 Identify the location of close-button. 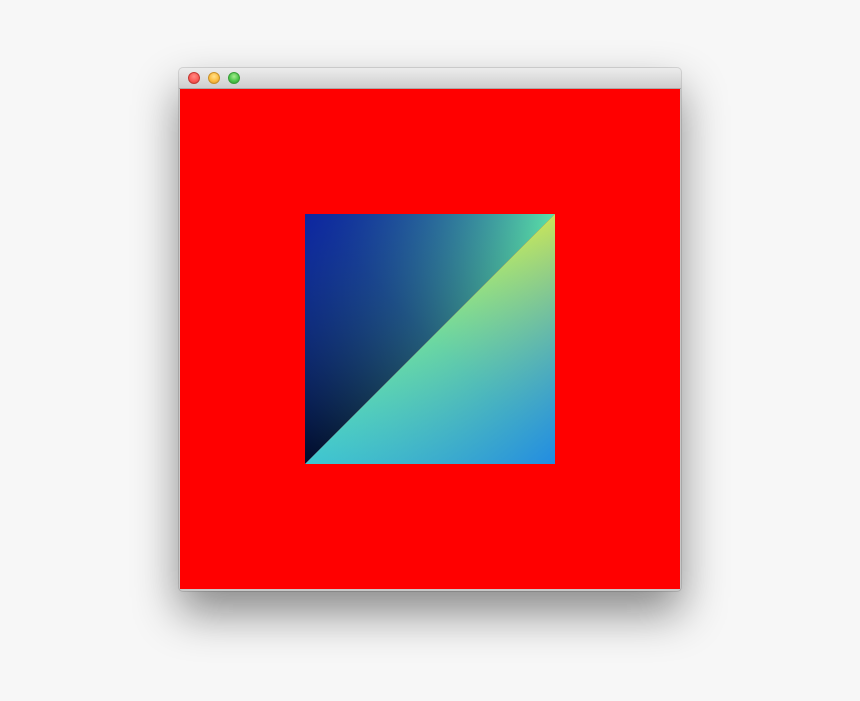
(194, 78).